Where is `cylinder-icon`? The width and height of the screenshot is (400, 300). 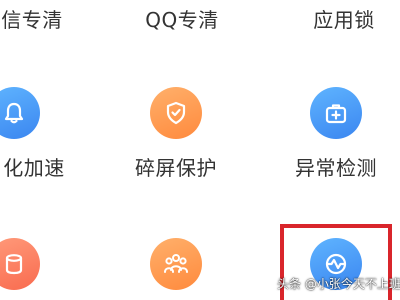 cylinder-icon is located at coordinates (20, 264).